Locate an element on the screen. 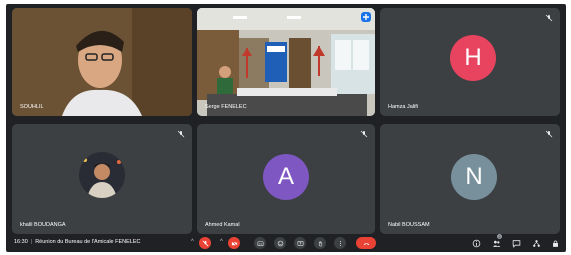  participant-tile-serge-fenelec: Serge FENELEC is located at coordinates (286, 62).